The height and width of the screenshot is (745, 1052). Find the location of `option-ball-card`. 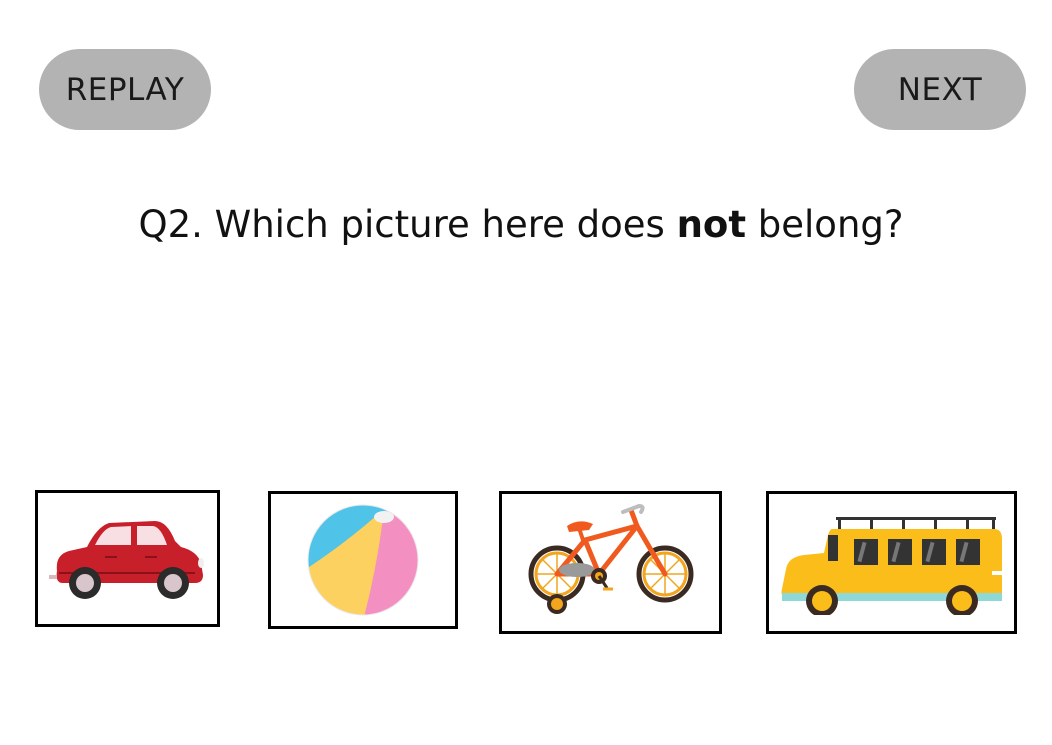

option-ball-card is located at coordinates (363, 560).